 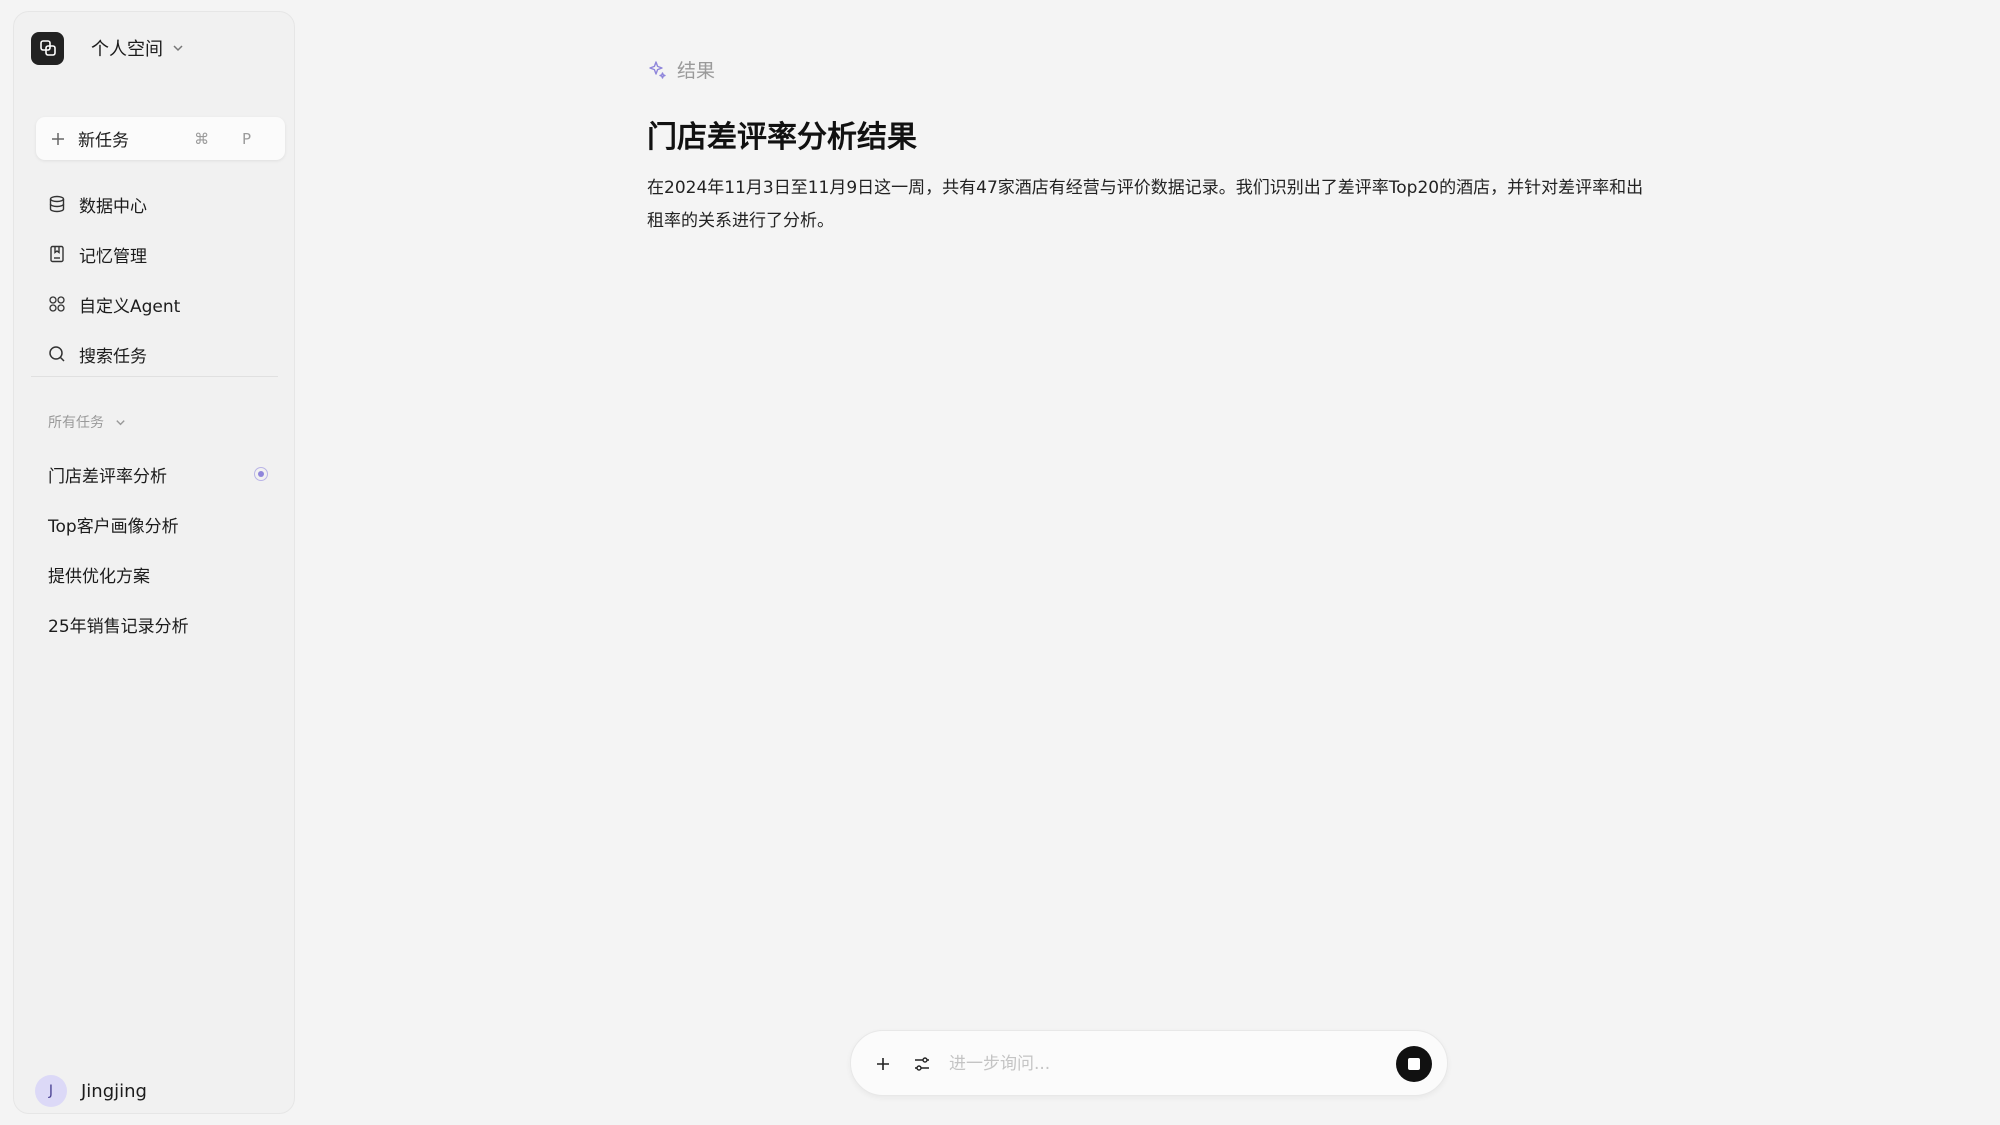 I want to click on stop-button, so click(x=1414, y=1064).